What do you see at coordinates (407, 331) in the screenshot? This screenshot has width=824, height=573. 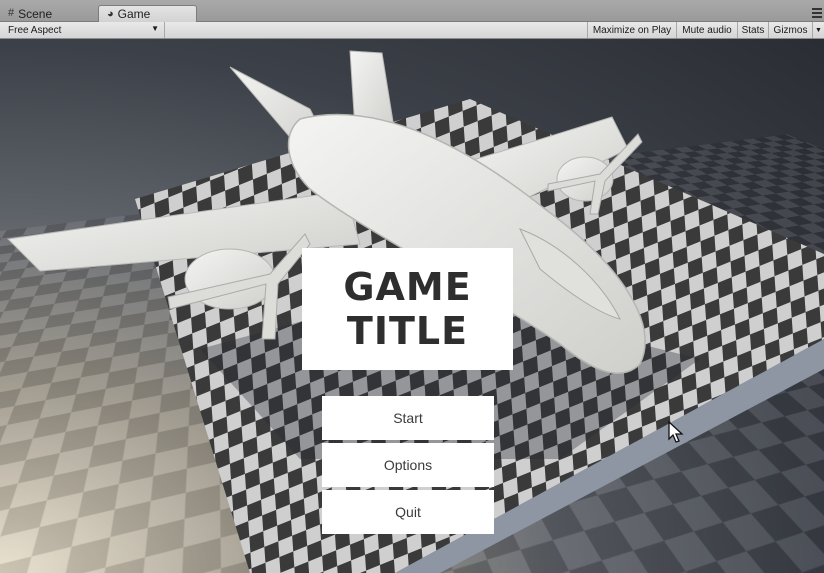 I see `game-title-line-2: TITLE` at bounding box center [407, 331].